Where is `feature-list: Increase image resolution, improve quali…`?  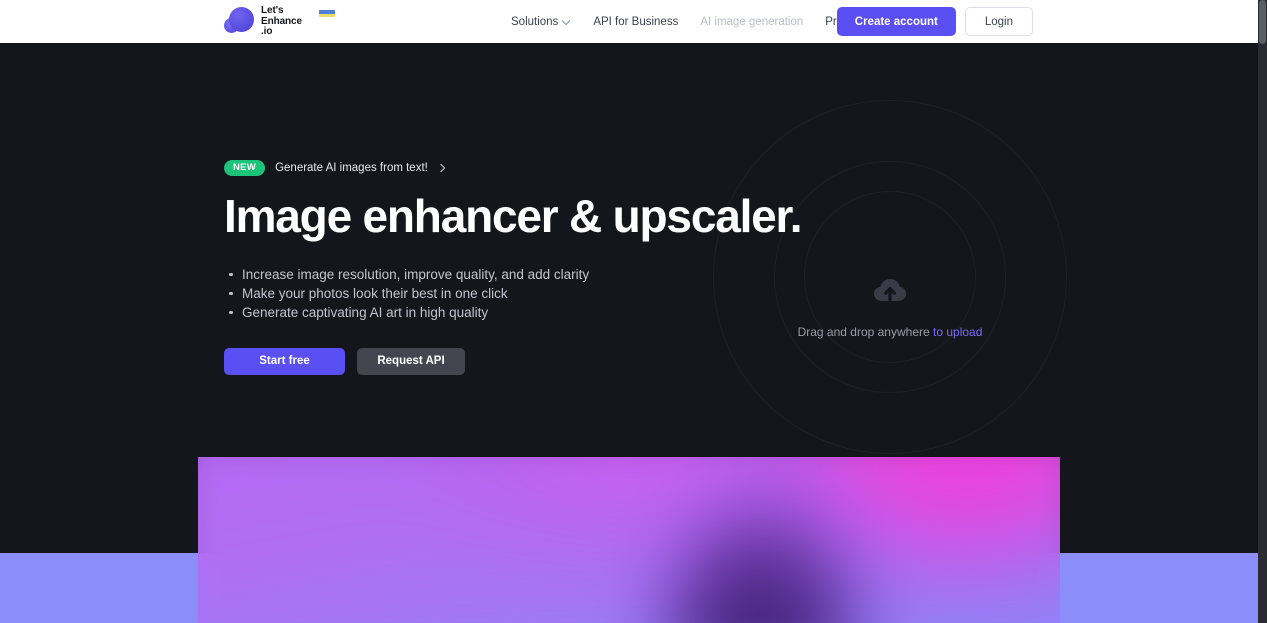 feature-list: Increase image resolution, improve quali… is located at coordinates (484, 293).